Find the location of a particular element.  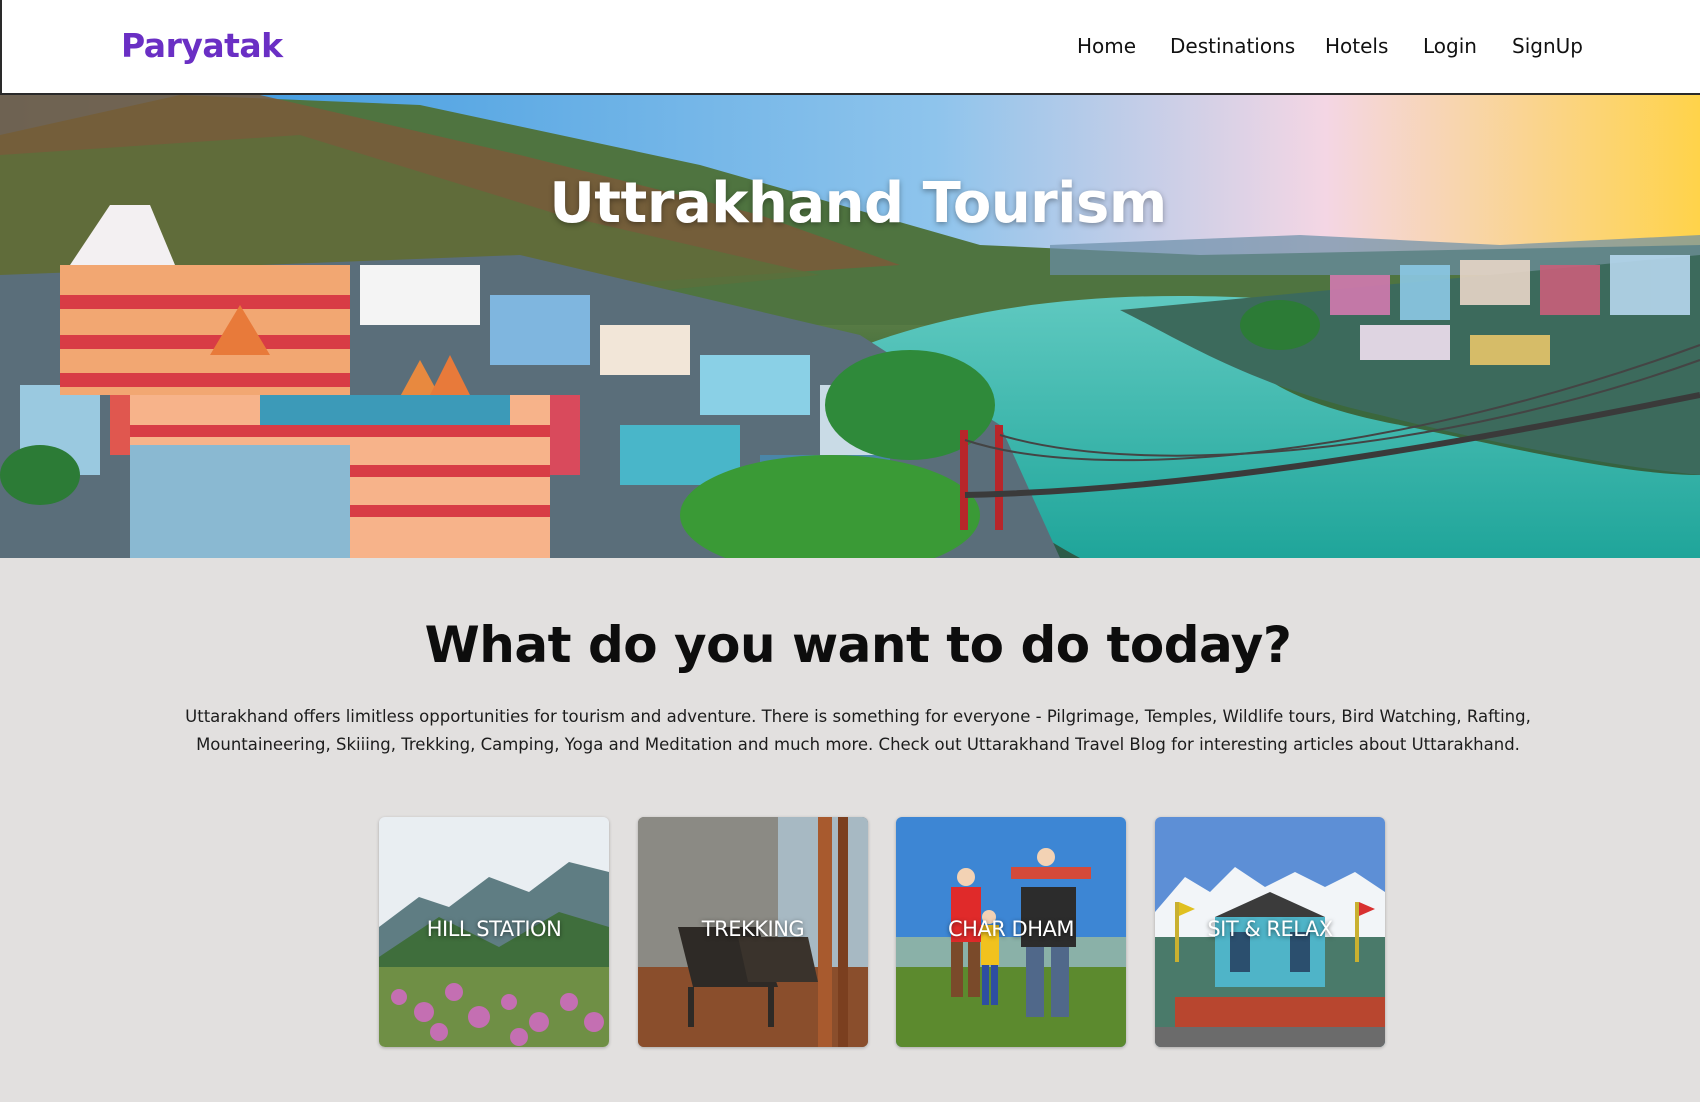

nav-links: Home Destinations Hotels Login SignUp is located at coordinates (851, 49).